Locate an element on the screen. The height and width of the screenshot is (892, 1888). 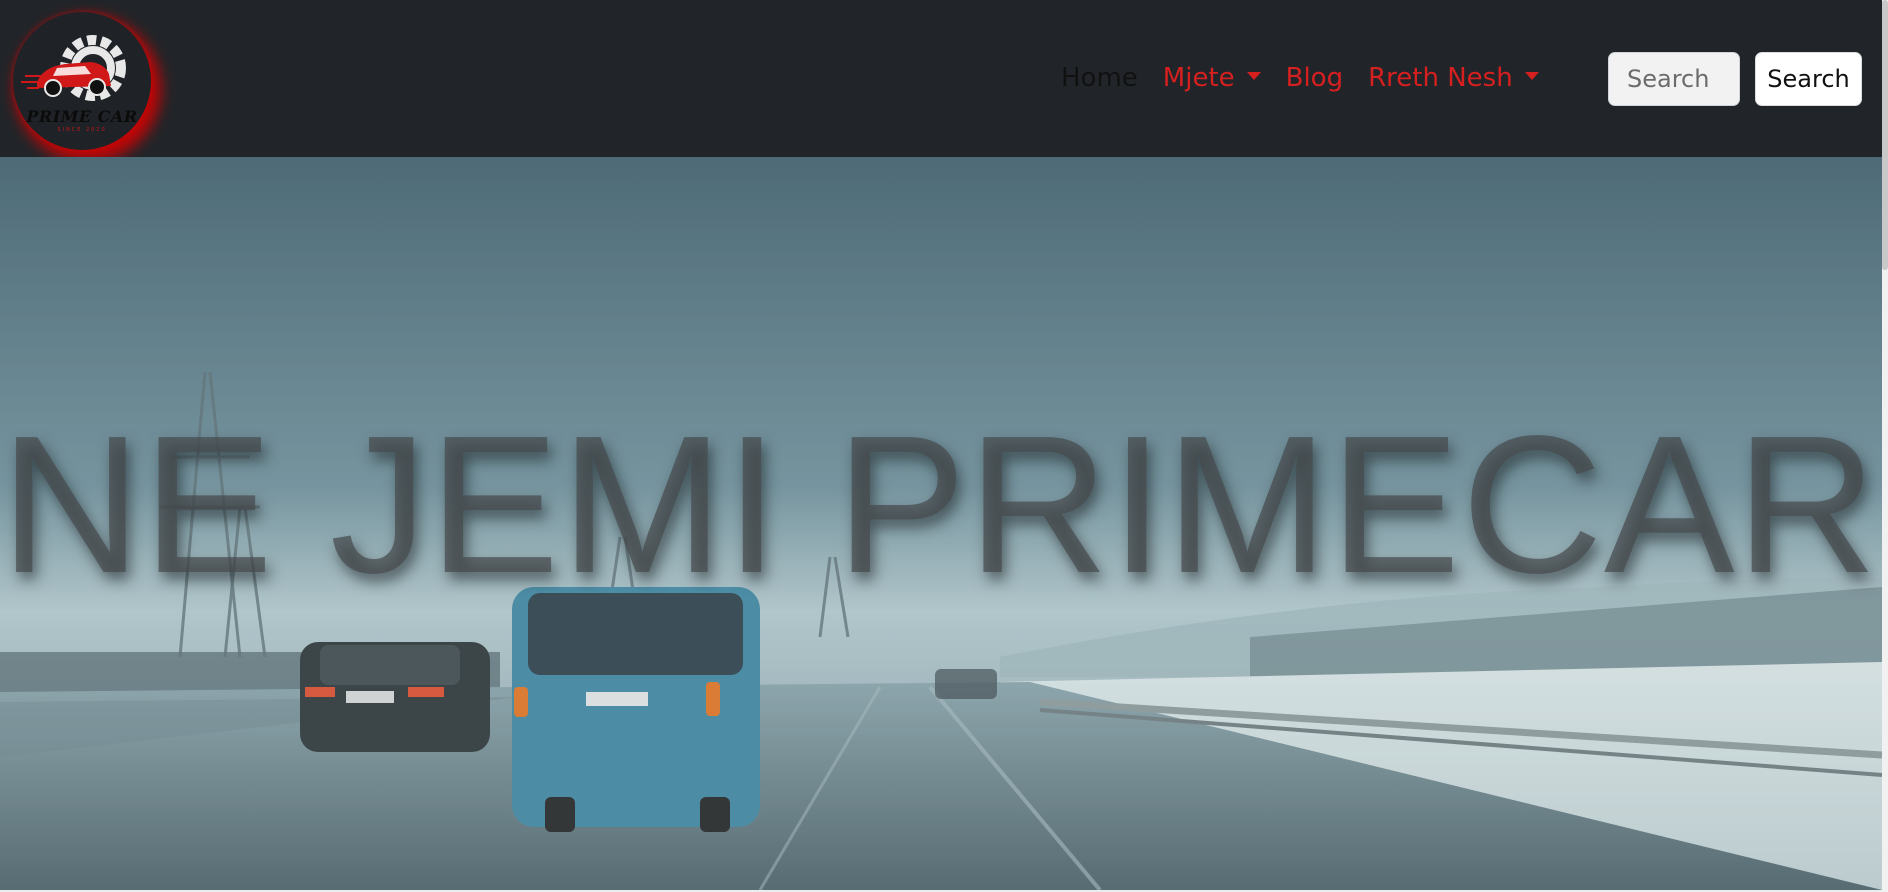
nav-about-dropdown: Rreth Nesh is located at coordinates (1453, 78).